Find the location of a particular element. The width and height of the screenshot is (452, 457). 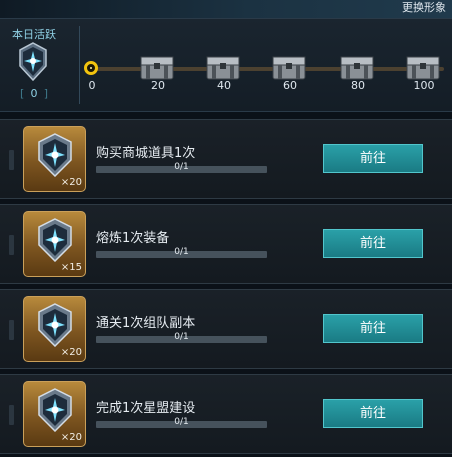

milestone-label: 40 is located at coordinates (224, 85).